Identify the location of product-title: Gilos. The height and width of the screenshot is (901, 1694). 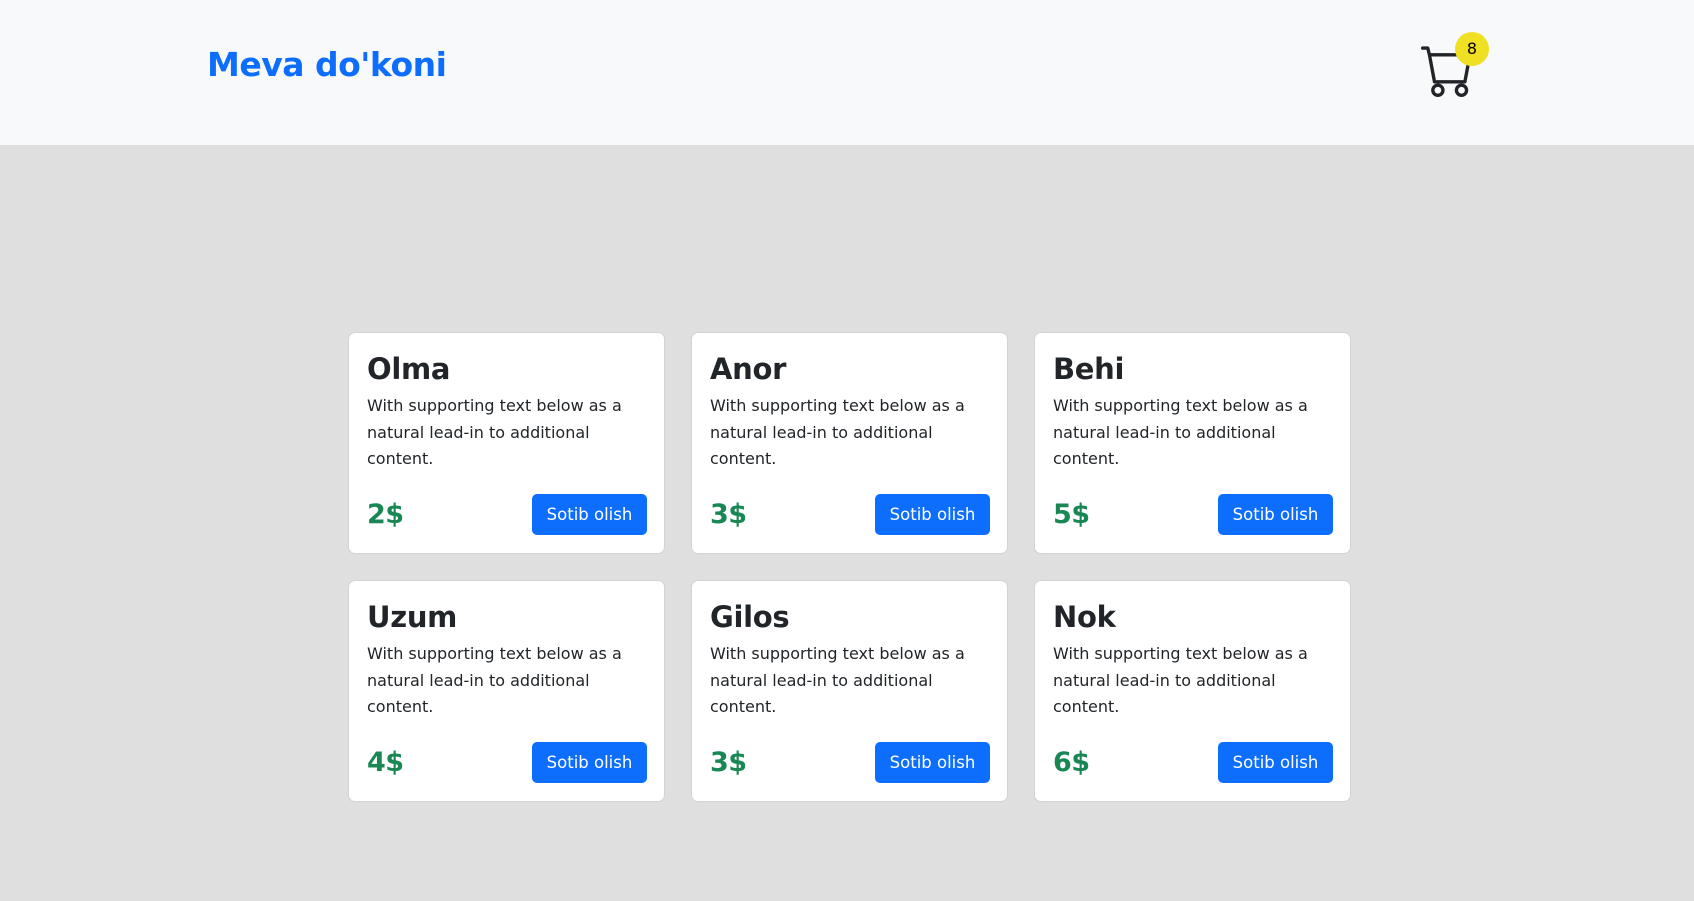
(750, 617).